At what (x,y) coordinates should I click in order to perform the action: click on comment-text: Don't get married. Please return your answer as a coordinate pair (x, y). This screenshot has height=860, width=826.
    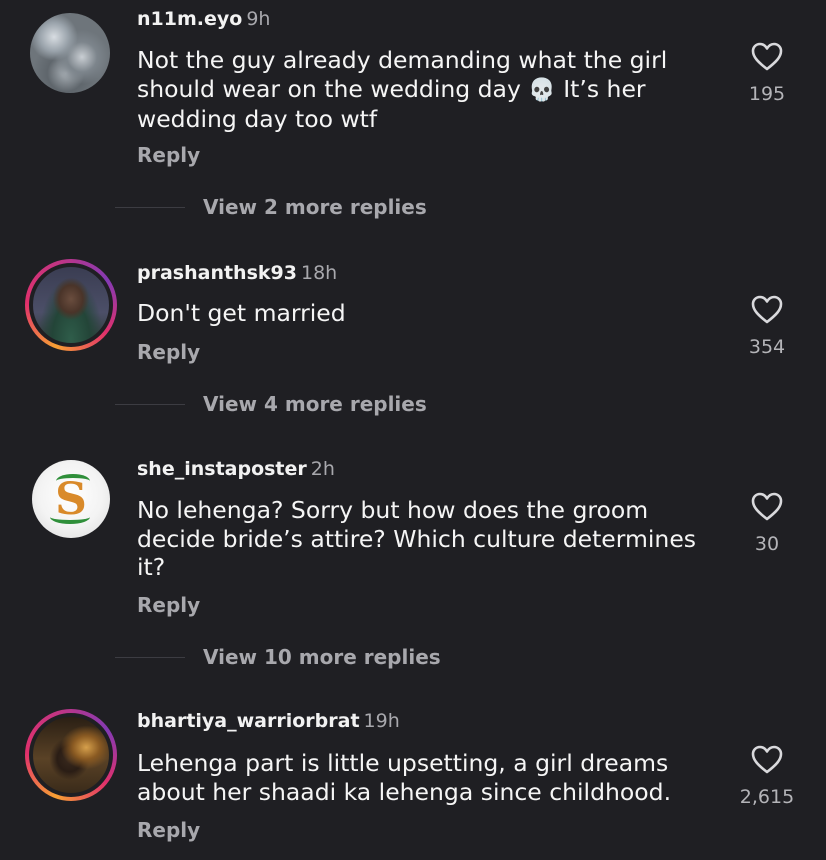
    Looking at the image, I should click on (241, 313).